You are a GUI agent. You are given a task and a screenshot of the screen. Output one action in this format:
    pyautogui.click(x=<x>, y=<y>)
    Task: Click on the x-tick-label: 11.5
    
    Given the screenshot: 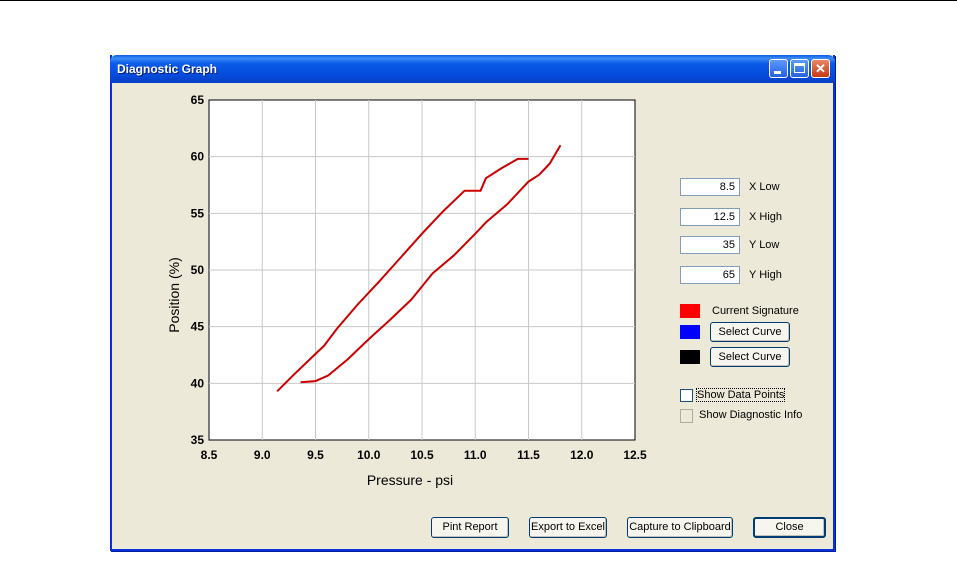 What is the action you would take?
    pyautogui.click(x=528, y=455)
    